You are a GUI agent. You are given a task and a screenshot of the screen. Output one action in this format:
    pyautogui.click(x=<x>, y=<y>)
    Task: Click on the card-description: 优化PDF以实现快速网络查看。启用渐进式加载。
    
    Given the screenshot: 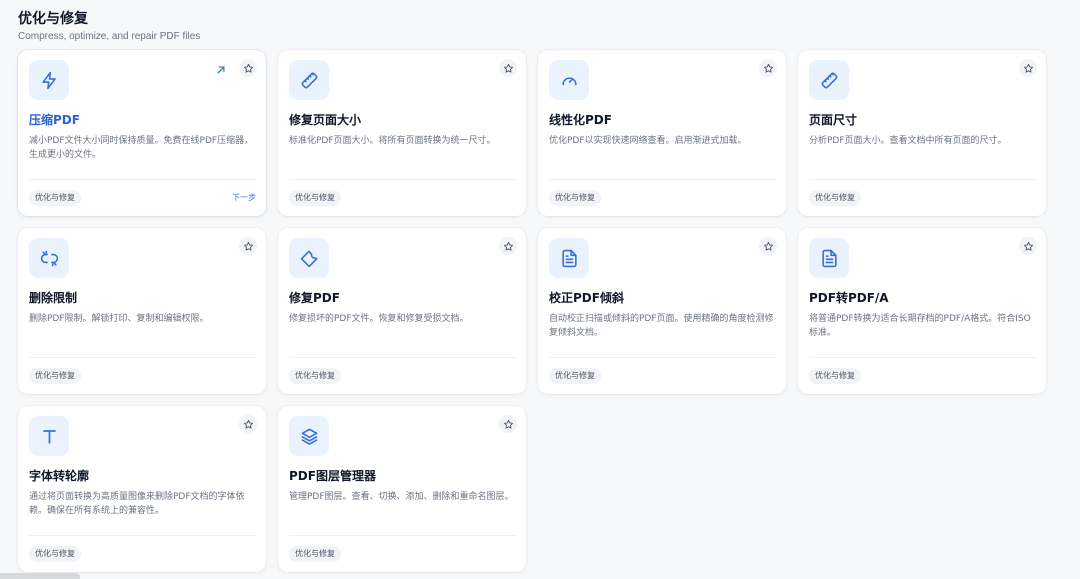 What is the action you would take?
    pyautogui.click(x=648, y=141)
    